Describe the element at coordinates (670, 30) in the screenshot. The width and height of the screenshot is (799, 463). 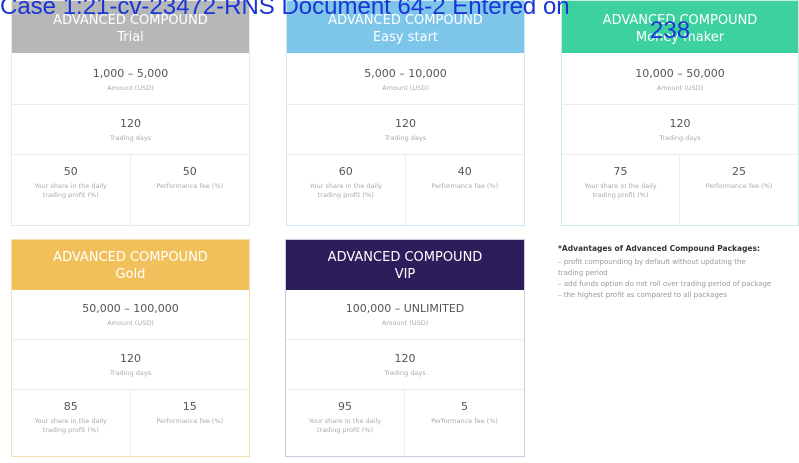
I see `court-filing-page: 238` at that location.